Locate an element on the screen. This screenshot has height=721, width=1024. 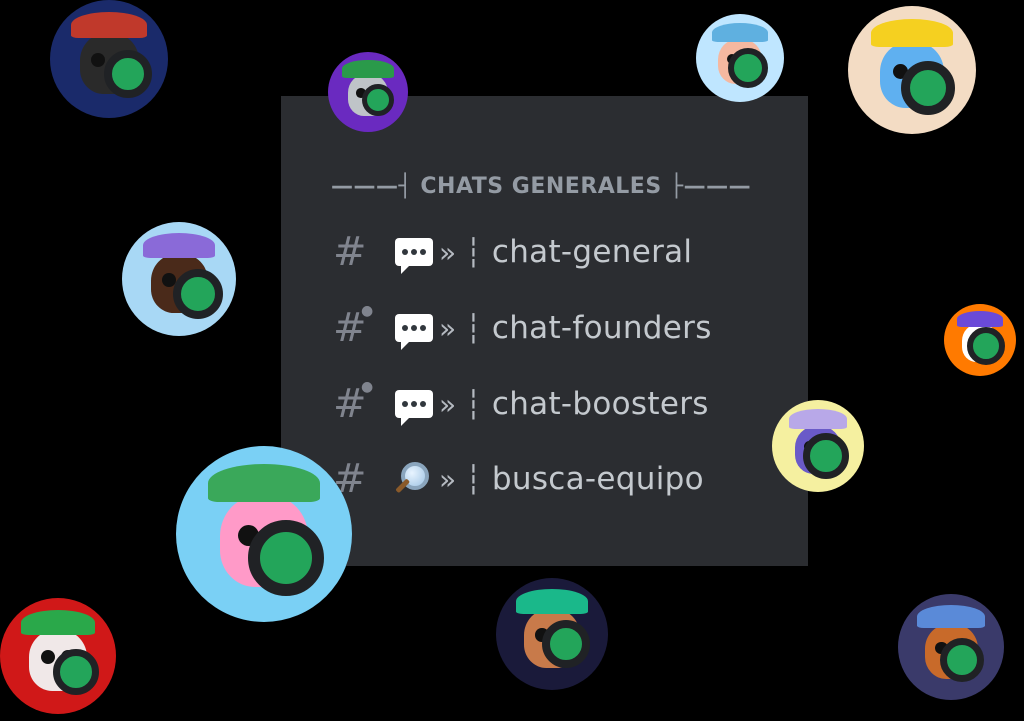
magnifying-glass-icon is located at coordinates (417, 479).